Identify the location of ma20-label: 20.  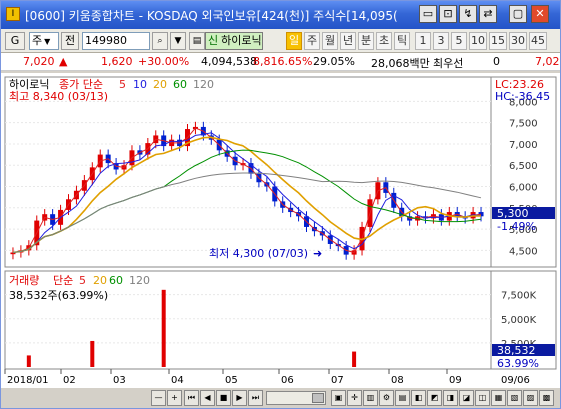
(160, 84).